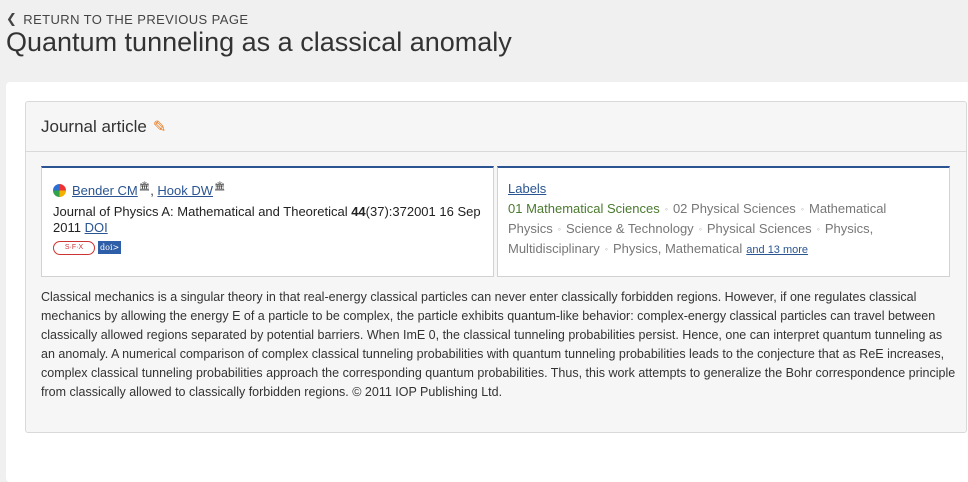 This screenshot has height=482, width=968. I want to click on publication-type: Journal article, so click(94, 126).